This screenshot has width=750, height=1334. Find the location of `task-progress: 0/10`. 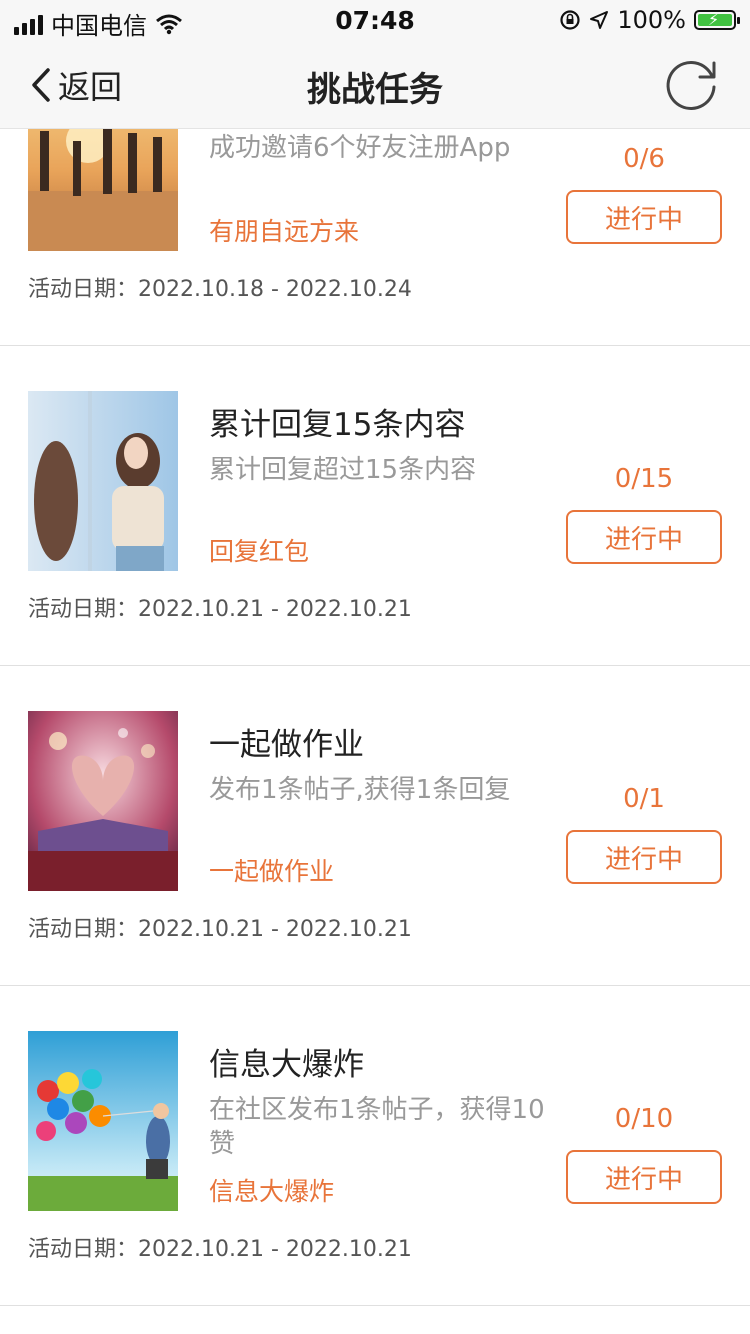

task-progress: 0/10 is located at coordinates (644, 1119).